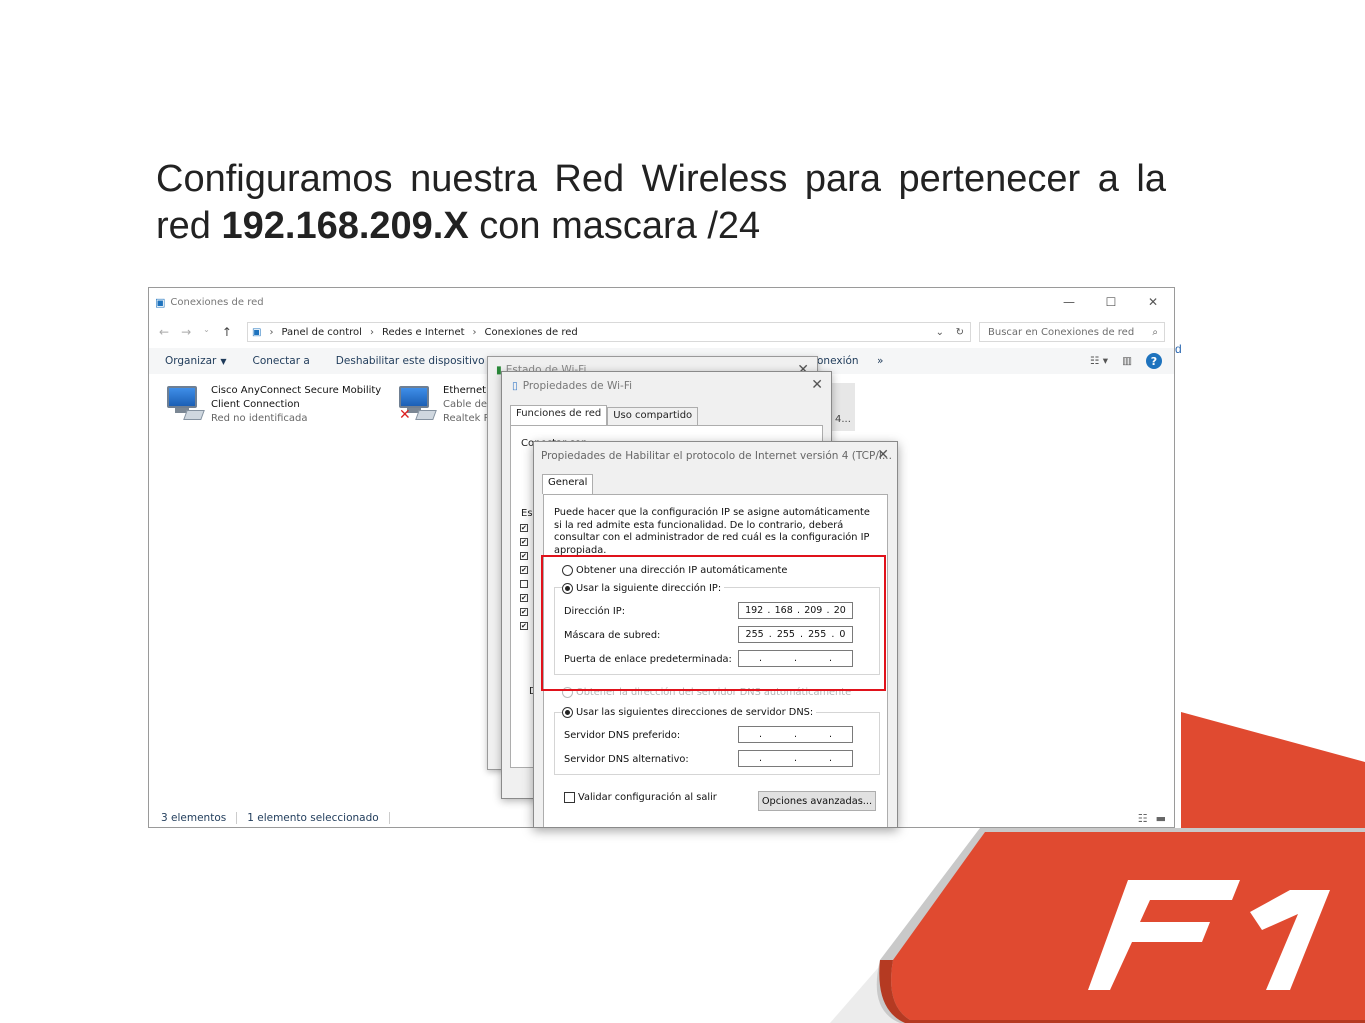 This screenshot has width=1365, height=1023. I want to click on change-view-icon: ☷ ▾, so click(1099, 361).